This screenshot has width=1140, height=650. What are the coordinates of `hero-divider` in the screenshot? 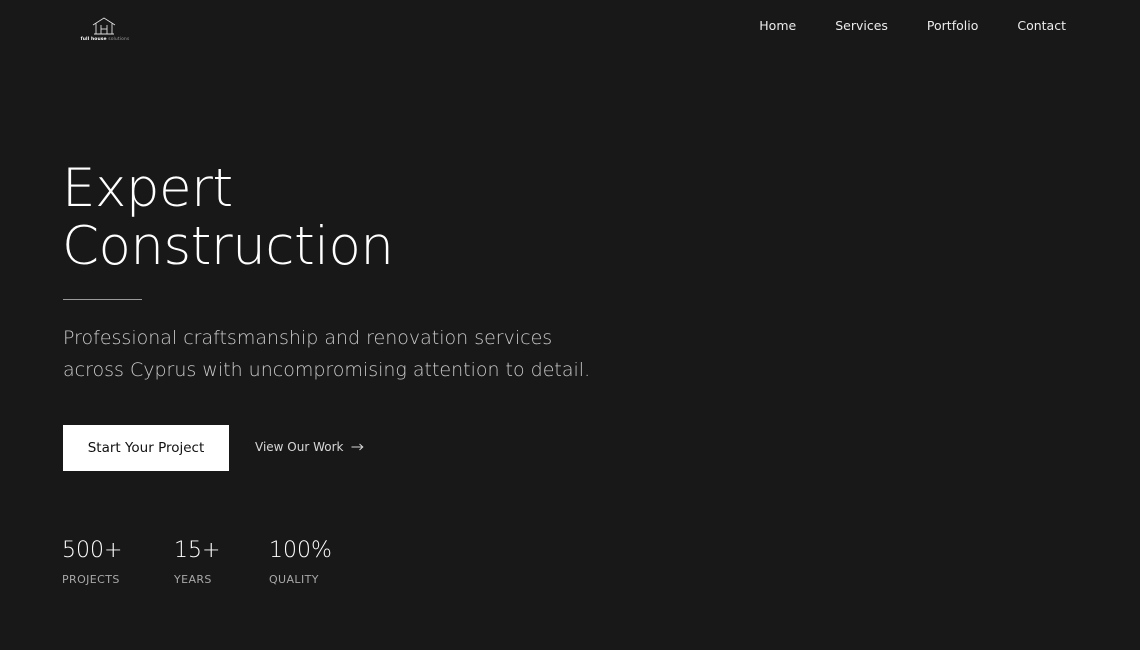 It's located at (102, 299).